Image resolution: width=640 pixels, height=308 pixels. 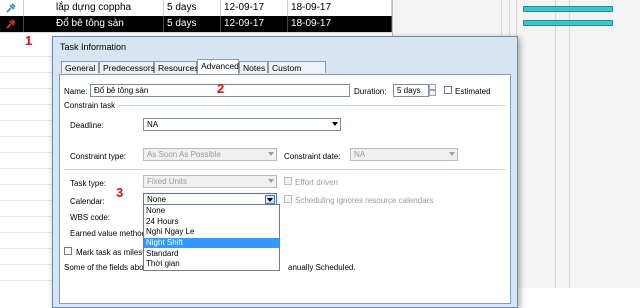 I want to click on annotation-marker-3: 3, so click(x=120, y=192).